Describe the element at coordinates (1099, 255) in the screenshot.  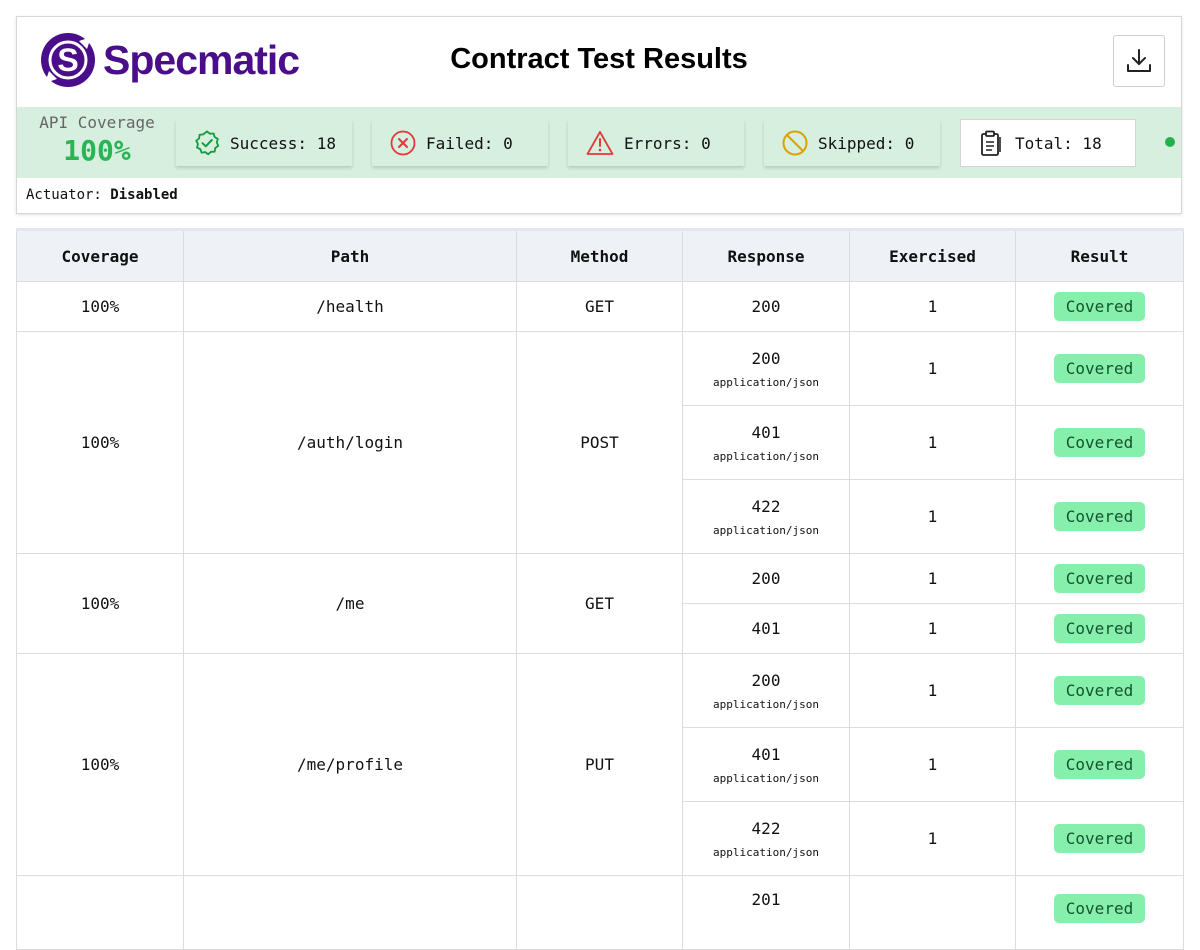
I see `column-header-result: Result` at that location.